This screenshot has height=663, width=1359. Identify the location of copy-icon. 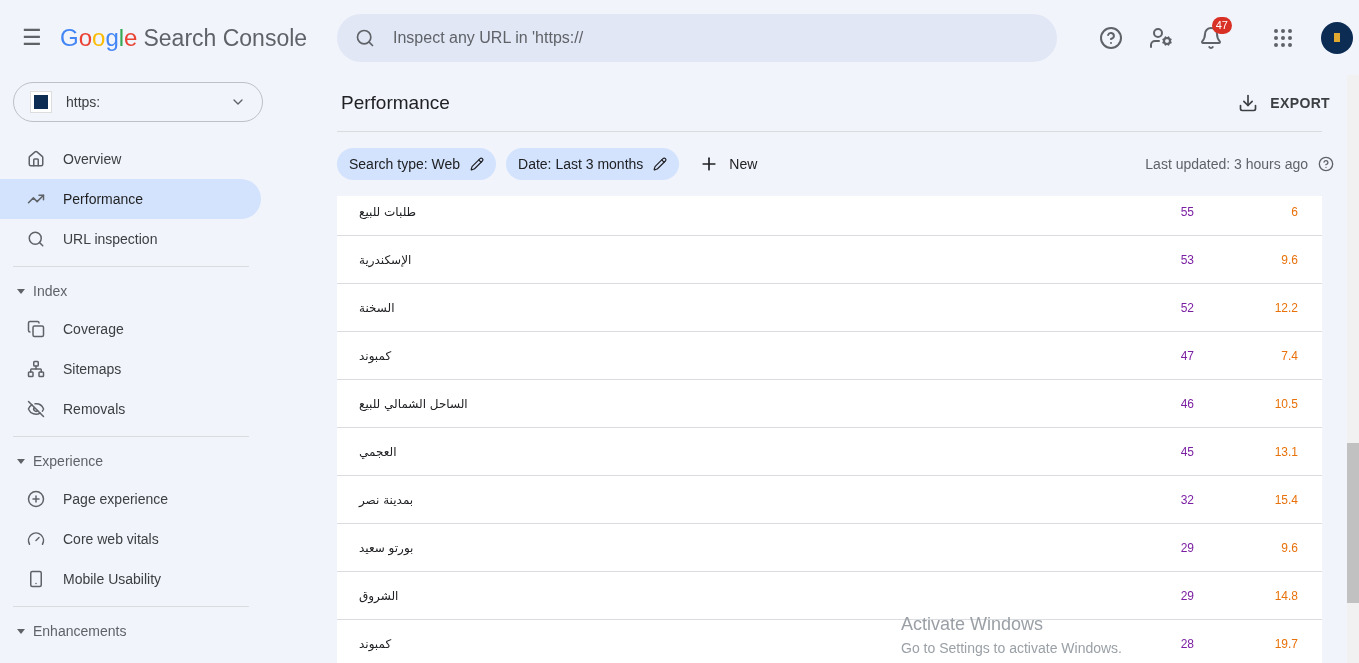
(36, 329).